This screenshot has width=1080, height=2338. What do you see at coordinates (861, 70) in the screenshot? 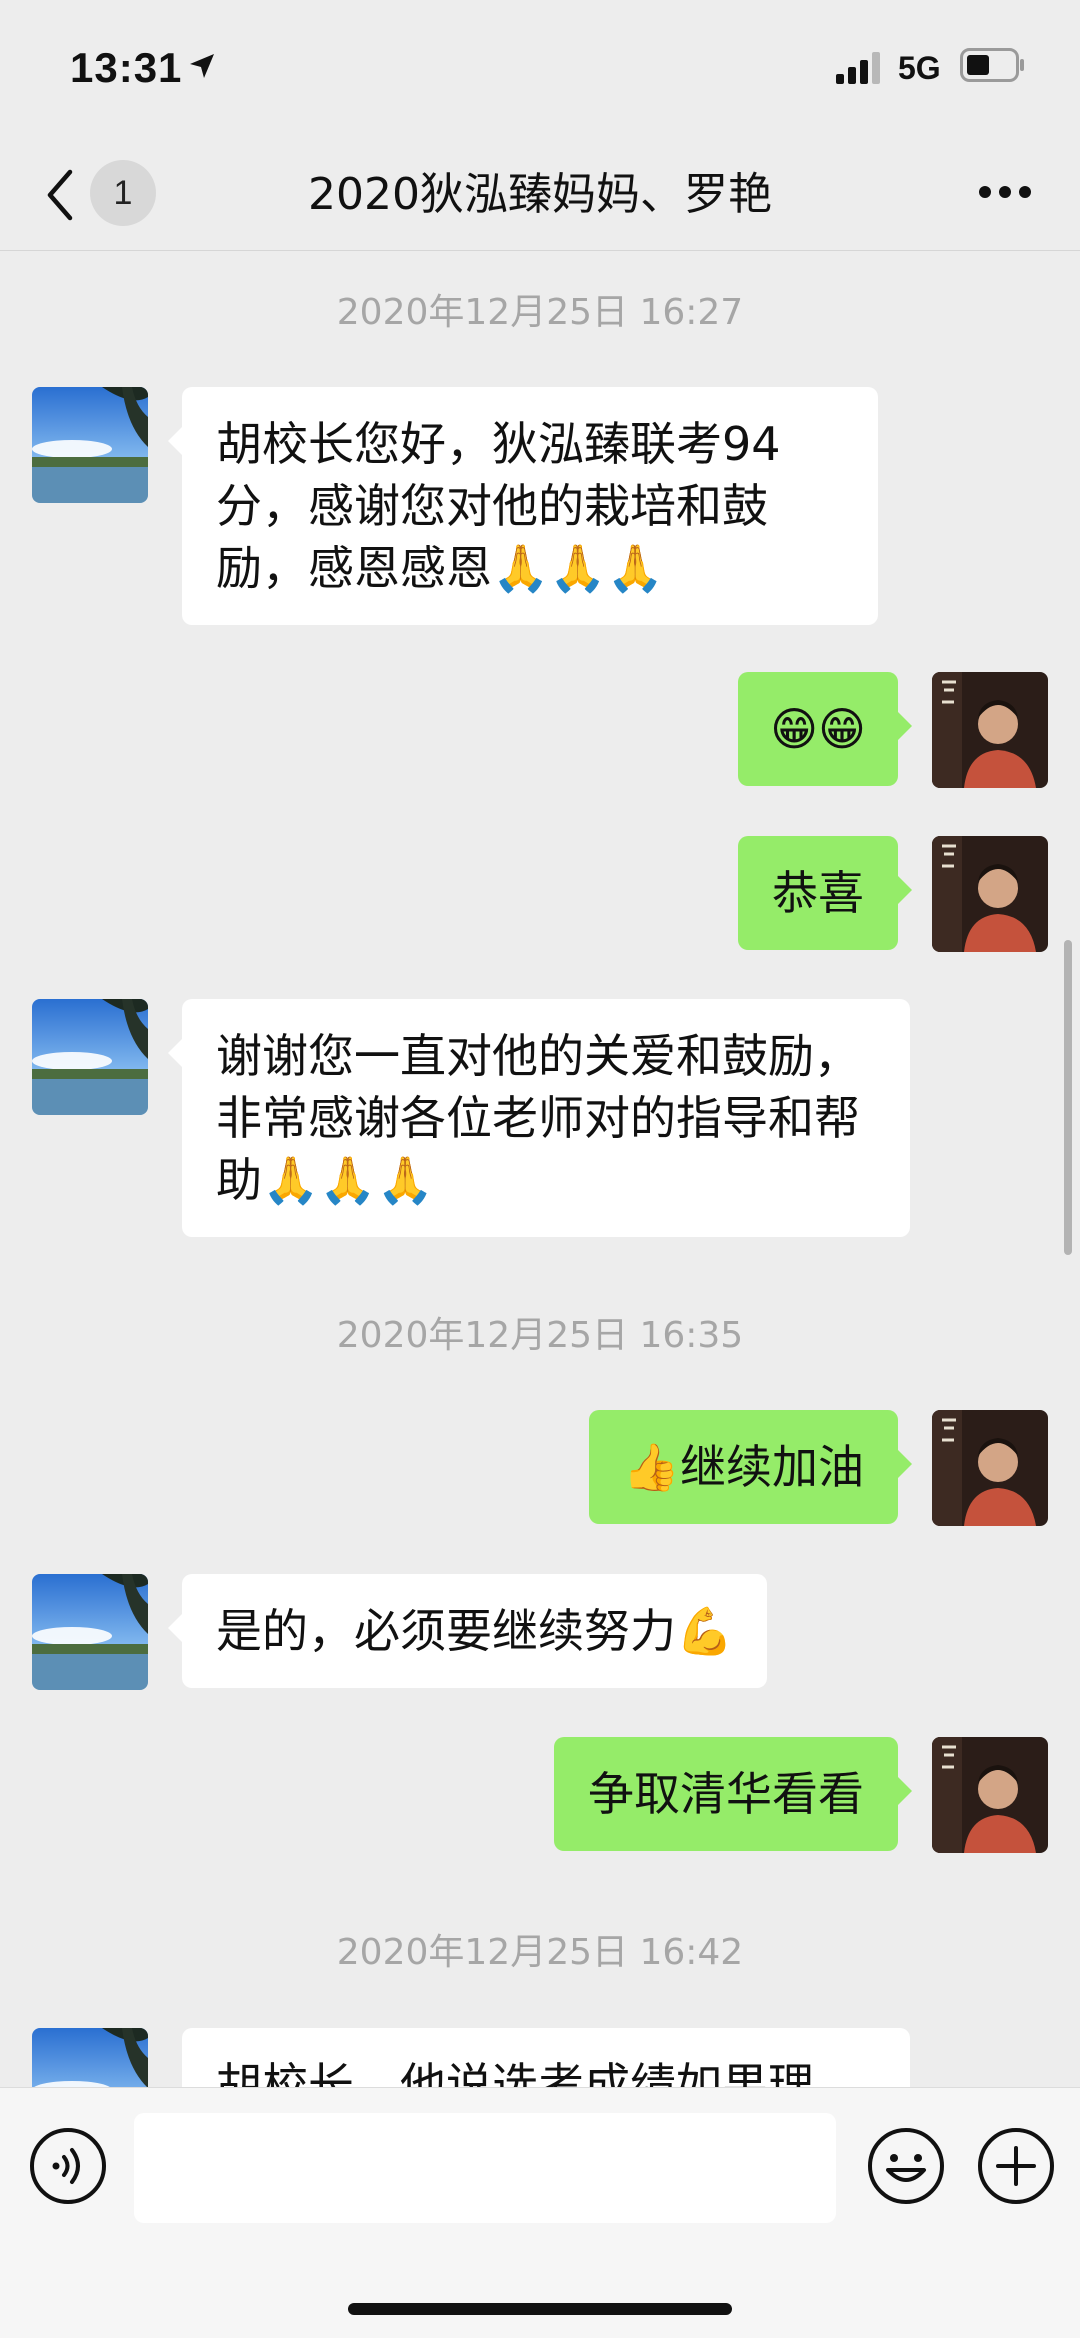
I see `signal-icon` at bounding box center [861, 70].